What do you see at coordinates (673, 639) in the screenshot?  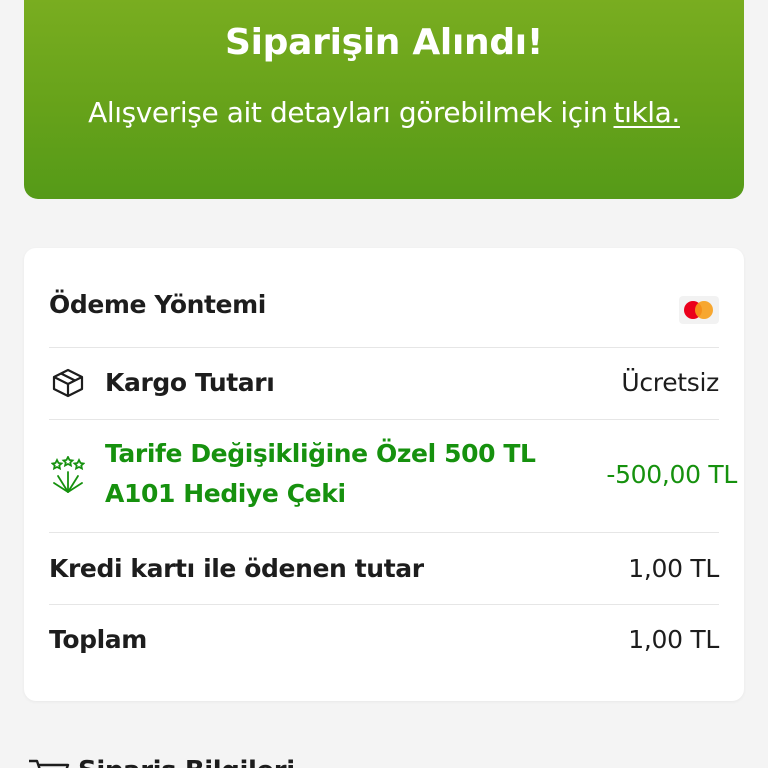 I see `total-value: 1,00 TL` at bounding box center [673, 639].